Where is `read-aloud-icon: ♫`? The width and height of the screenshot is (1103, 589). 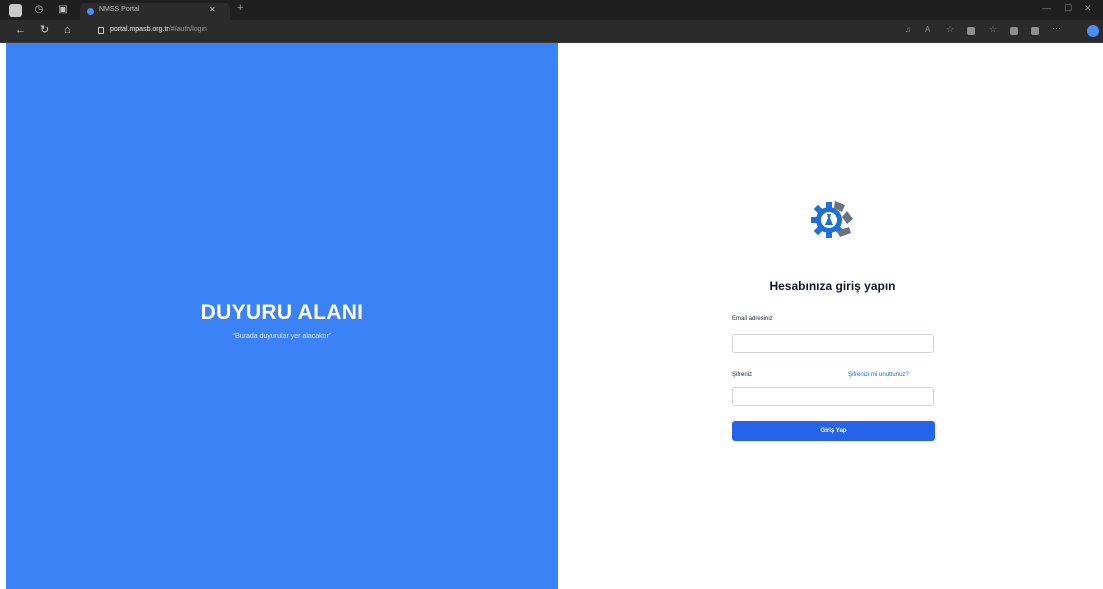 read-aloud-icon: ♫ is located at coordinates (909, 29).